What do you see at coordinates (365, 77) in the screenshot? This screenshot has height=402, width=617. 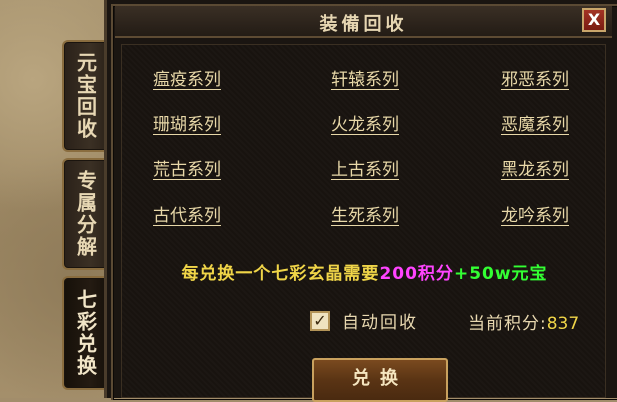 I see `series-link: 轩辕系列` at bounding box center [365, 77].